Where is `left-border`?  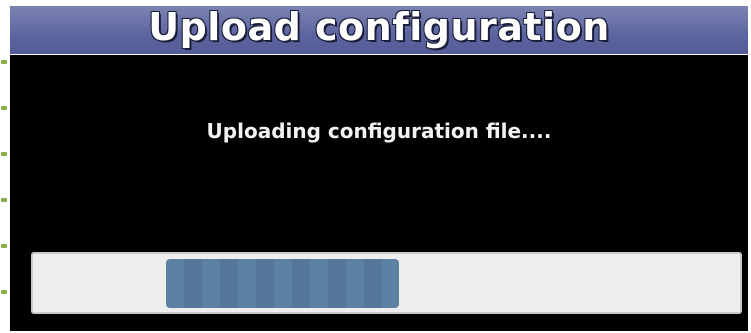 left-border is located at coordinates (5, 166).